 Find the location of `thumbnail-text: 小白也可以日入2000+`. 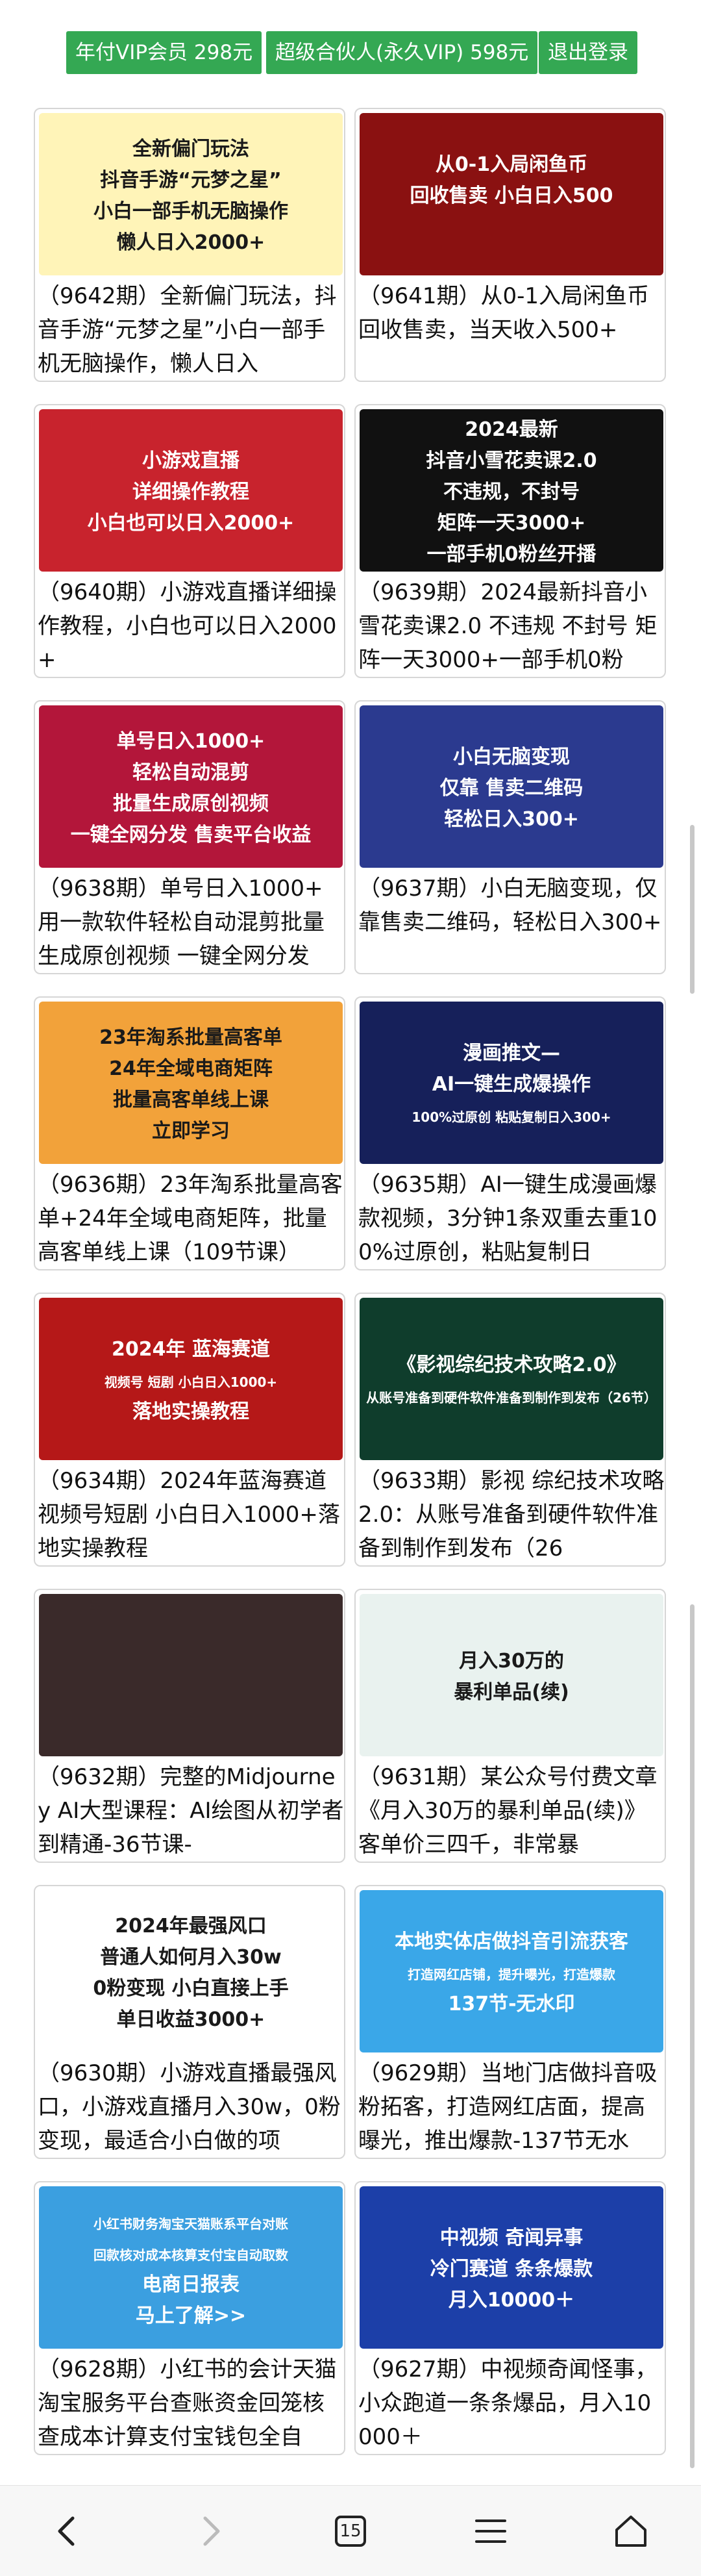

thumbnail-text: 小白也可以日入2000+ is located at coordinates (191, 523).